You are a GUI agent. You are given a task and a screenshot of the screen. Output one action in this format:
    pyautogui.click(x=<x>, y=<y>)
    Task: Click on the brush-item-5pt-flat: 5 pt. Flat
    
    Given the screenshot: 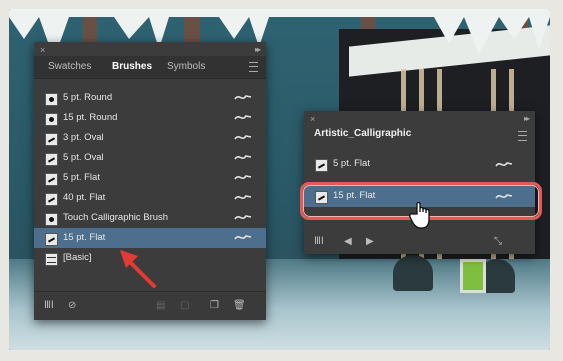 What is the action you would take?
    pyautogui.click(x=150, y=178)
    